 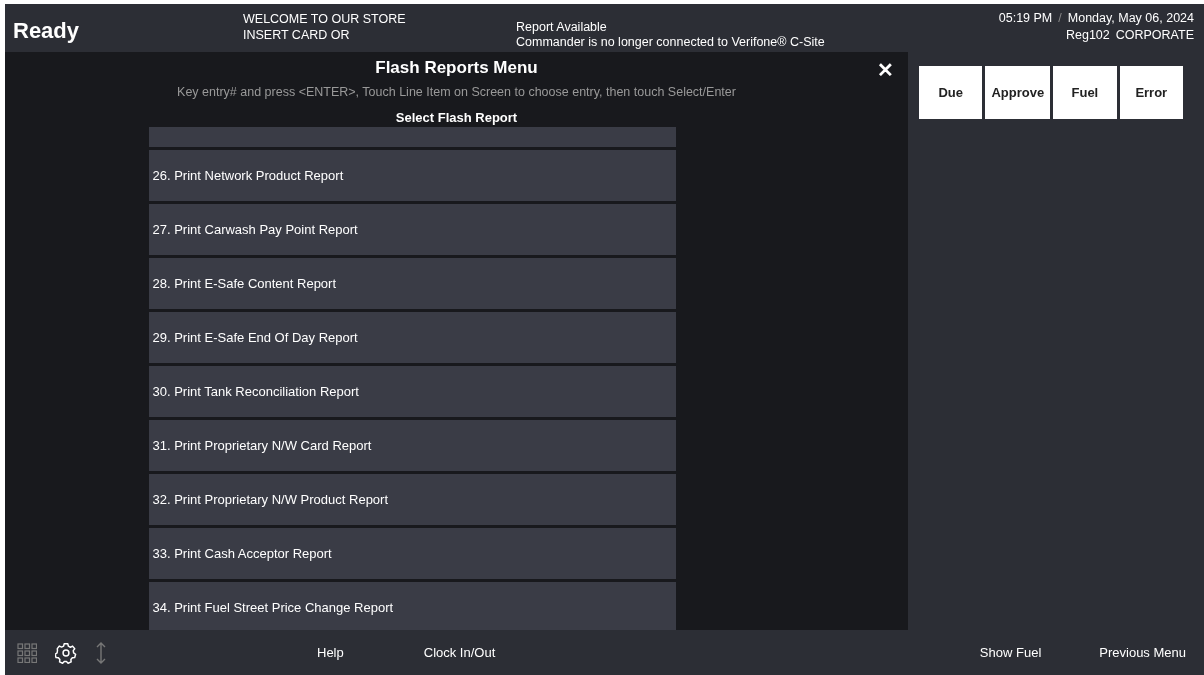 I want to click on time-text: 05:19 PM, so click(x=1025, y=18).